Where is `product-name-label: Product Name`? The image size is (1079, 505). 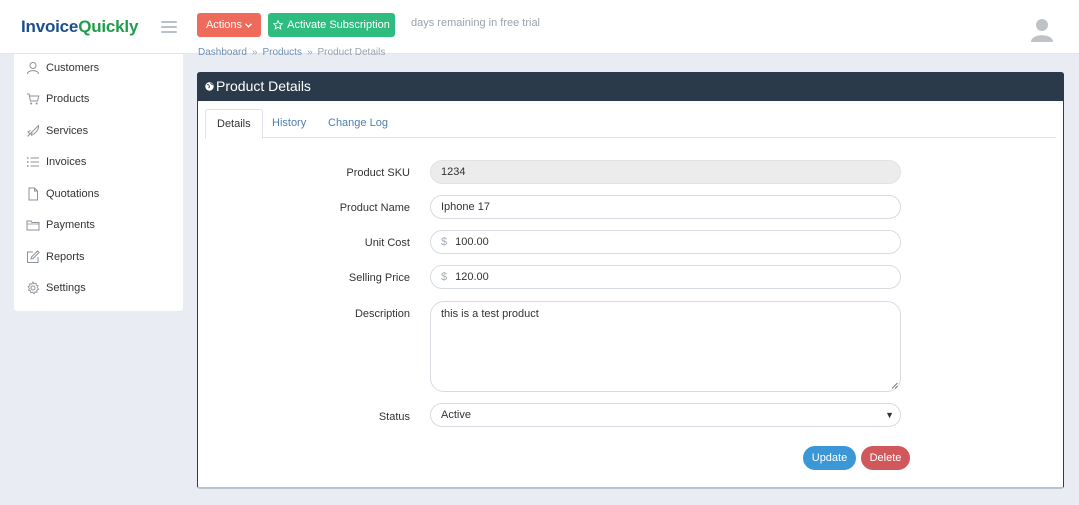 product-name-label: Product Name is located at coordinates (374, 208).